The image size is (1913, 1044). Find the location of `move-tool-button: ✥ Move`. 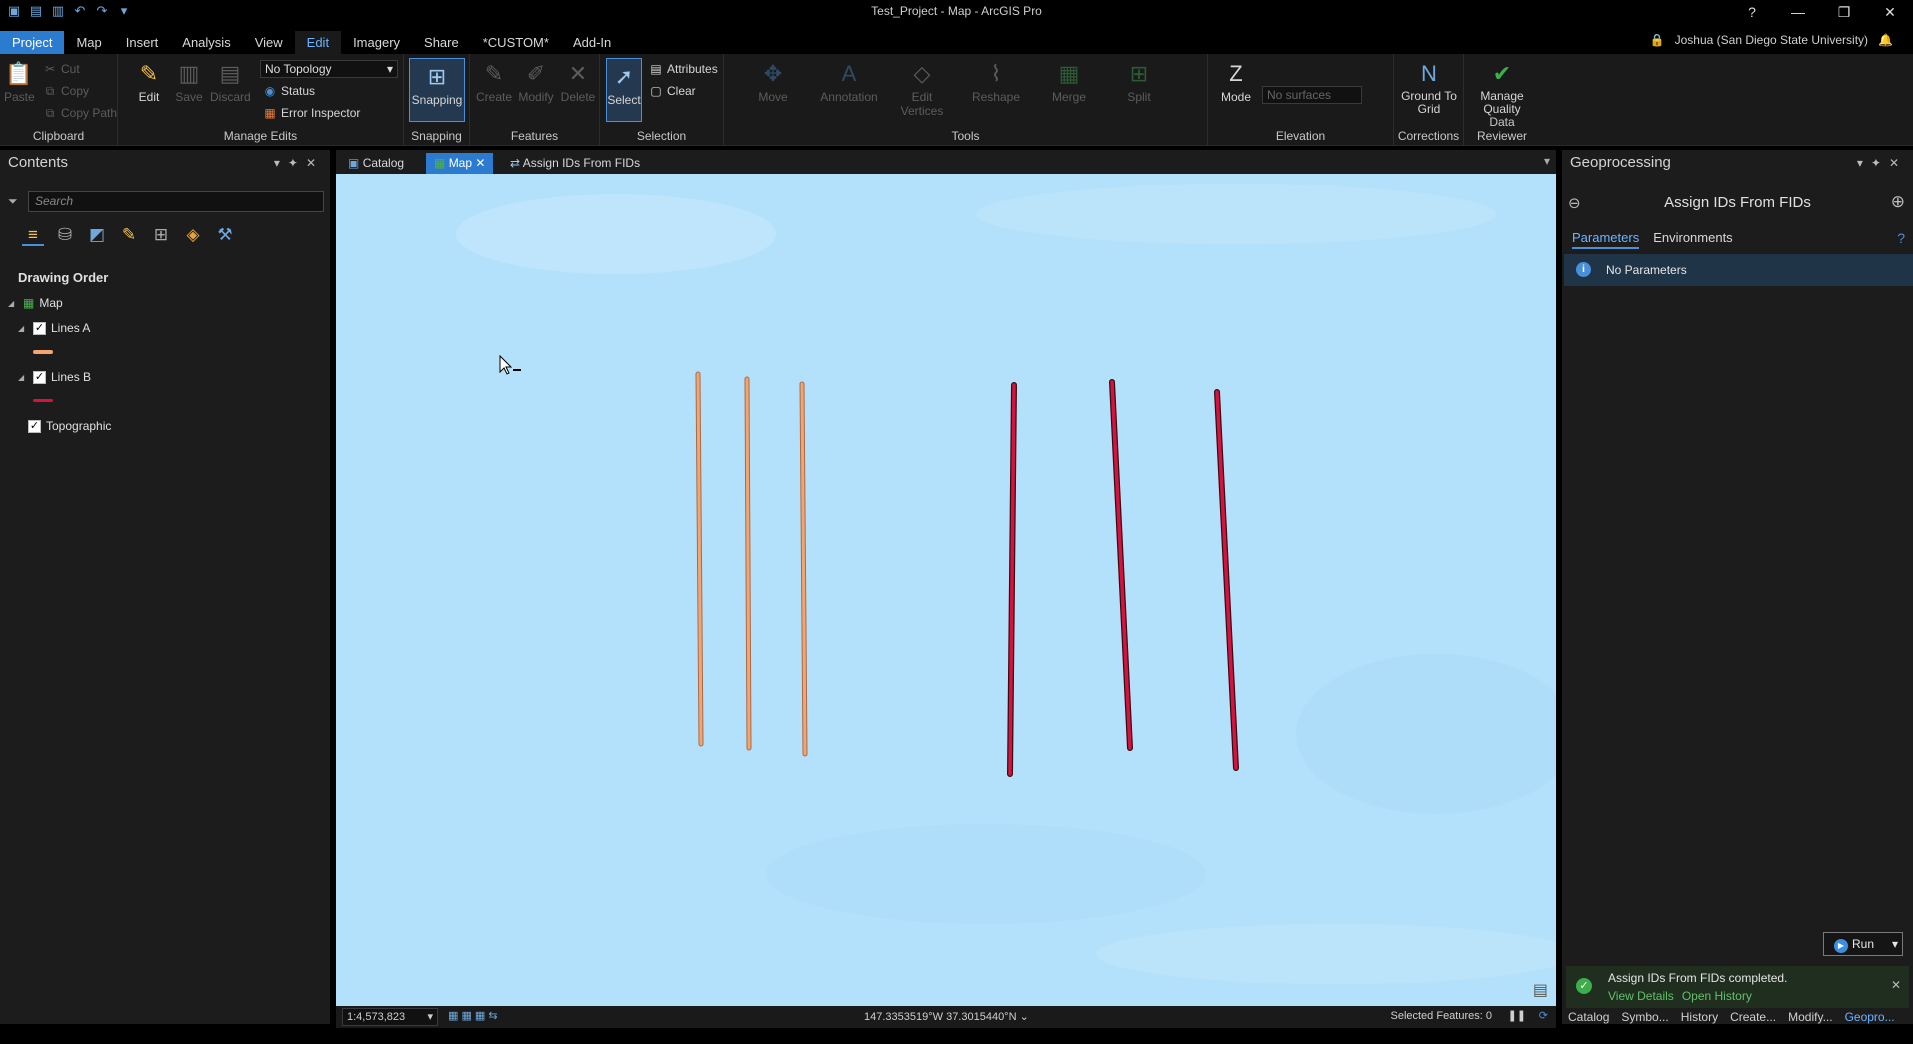

move-tool-button: ✥ Move is located at coordinates (773, 82).